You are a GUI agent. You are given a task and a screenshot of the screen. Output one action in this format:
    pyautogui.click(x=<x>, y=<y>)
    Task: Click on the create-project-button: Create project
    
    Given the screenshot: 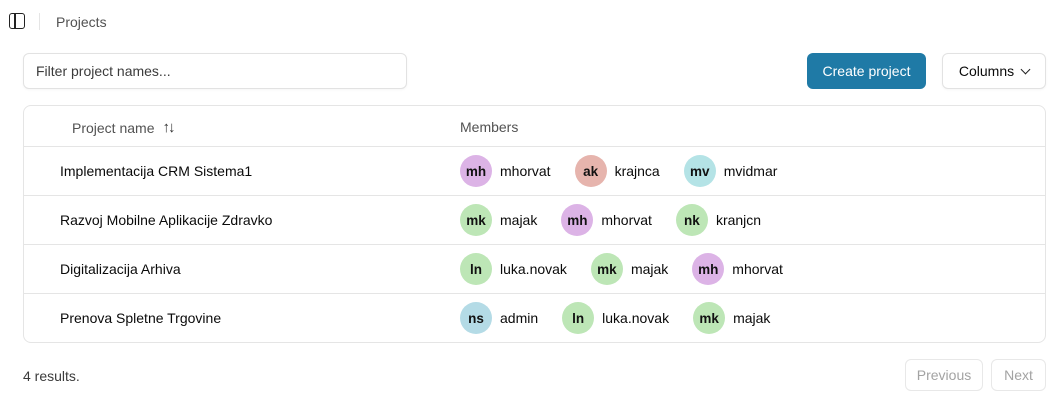 What is the action you would take?
    pyautogui.click(x=866, y=71)
    